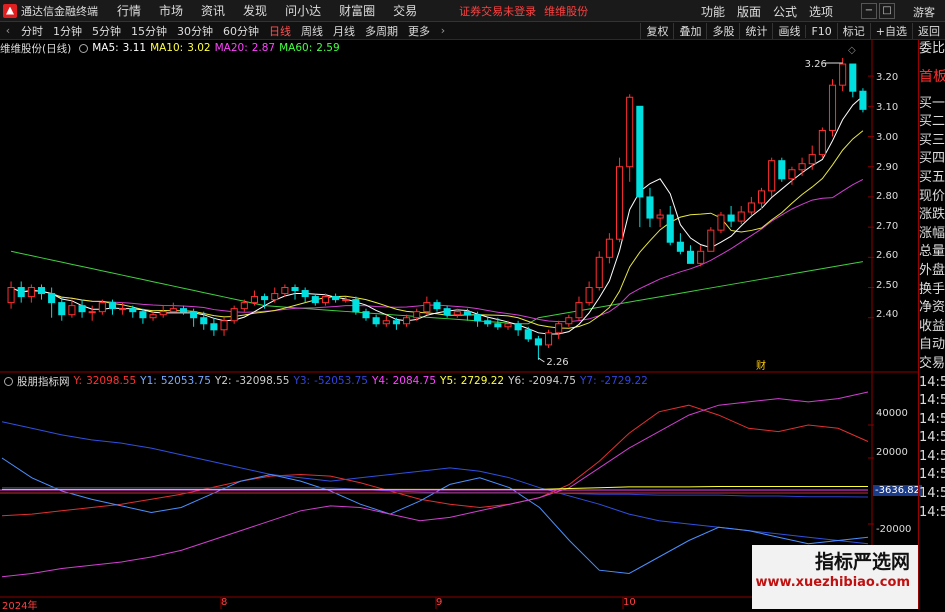 Image resolution: width=945 pixels, height=612 pixels. What do you see at coordinates (887, 196) in the screenshot?
I see `price-tick: 2.80` at bounding box center [887, 196].